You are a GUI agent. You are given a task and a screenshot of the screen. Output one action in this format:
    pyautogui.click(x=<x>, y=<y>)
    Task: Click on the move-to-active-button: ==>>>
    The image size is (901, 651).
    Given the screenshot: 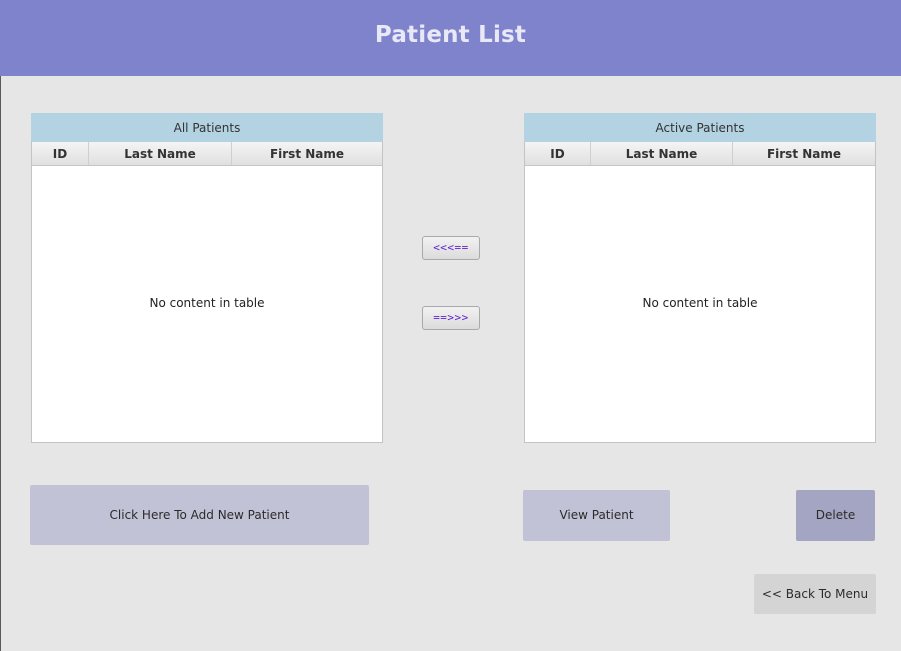 What is the action you would take?
    pyautogui.click(x=451, y=318)
    